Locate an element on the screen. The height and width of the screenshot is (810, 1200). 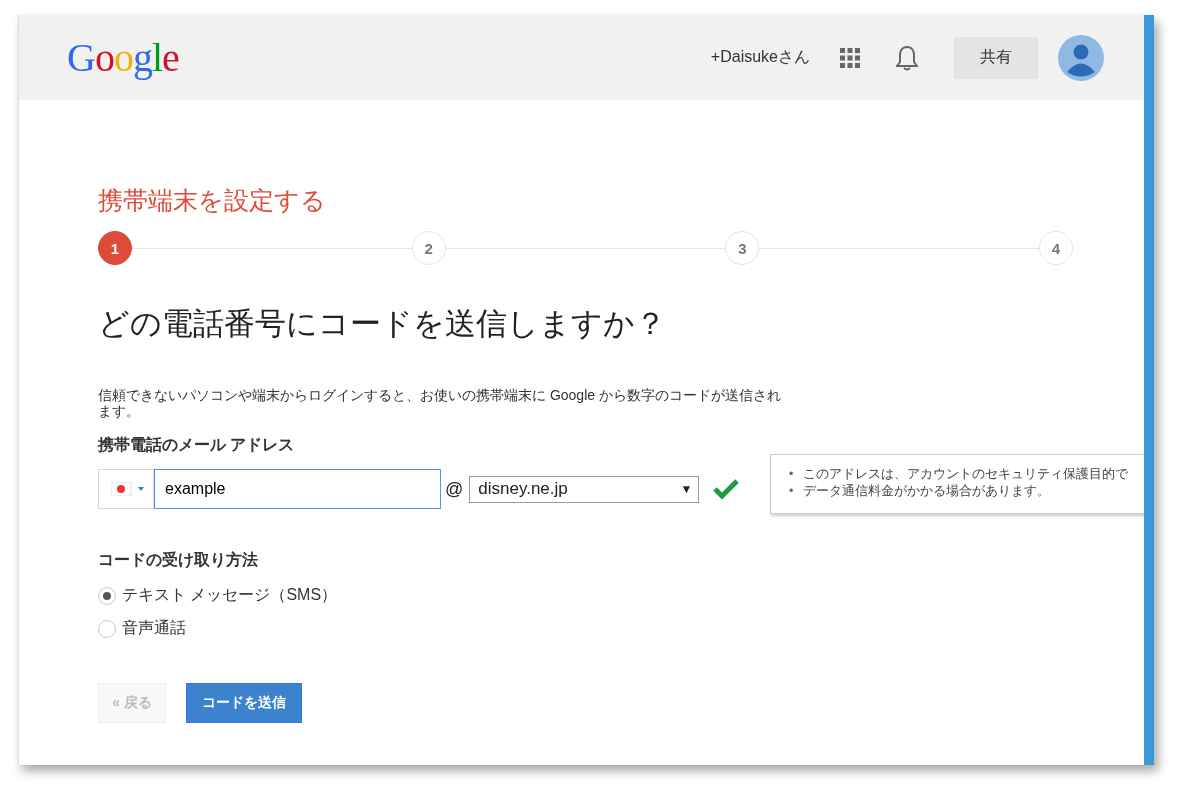
email-input-field: example is located at coordinates (297, 489).